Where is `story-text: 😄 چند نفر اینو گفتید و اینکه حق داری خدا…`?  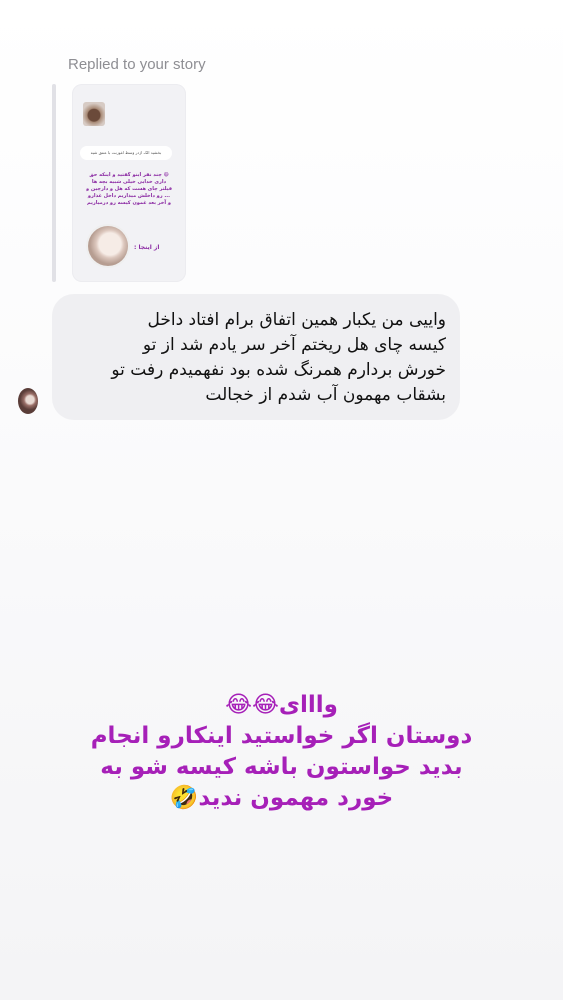 story-text: 😄 چند نفر اینو گفتید و اینکه حق داری خدا… is located at coordinates (129, 189).